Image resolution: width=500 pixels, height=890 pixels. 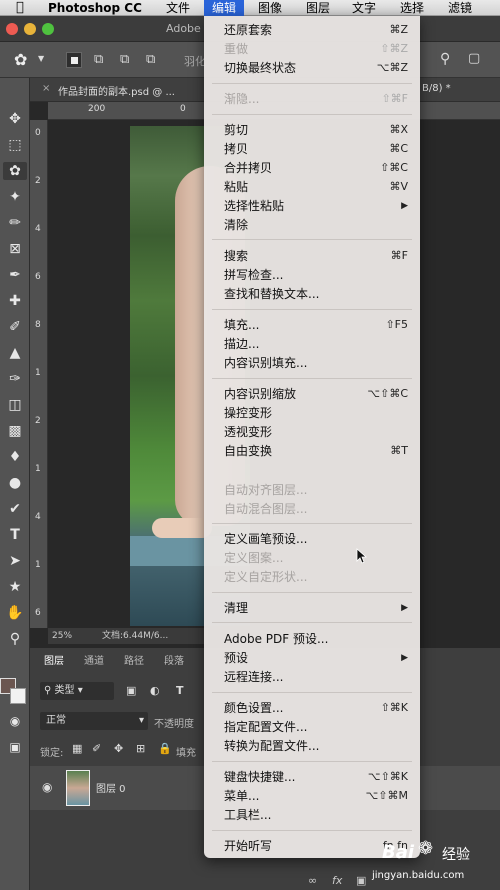 I want to click on menu-app: Photoshop CC, so click(x=95, y=8).